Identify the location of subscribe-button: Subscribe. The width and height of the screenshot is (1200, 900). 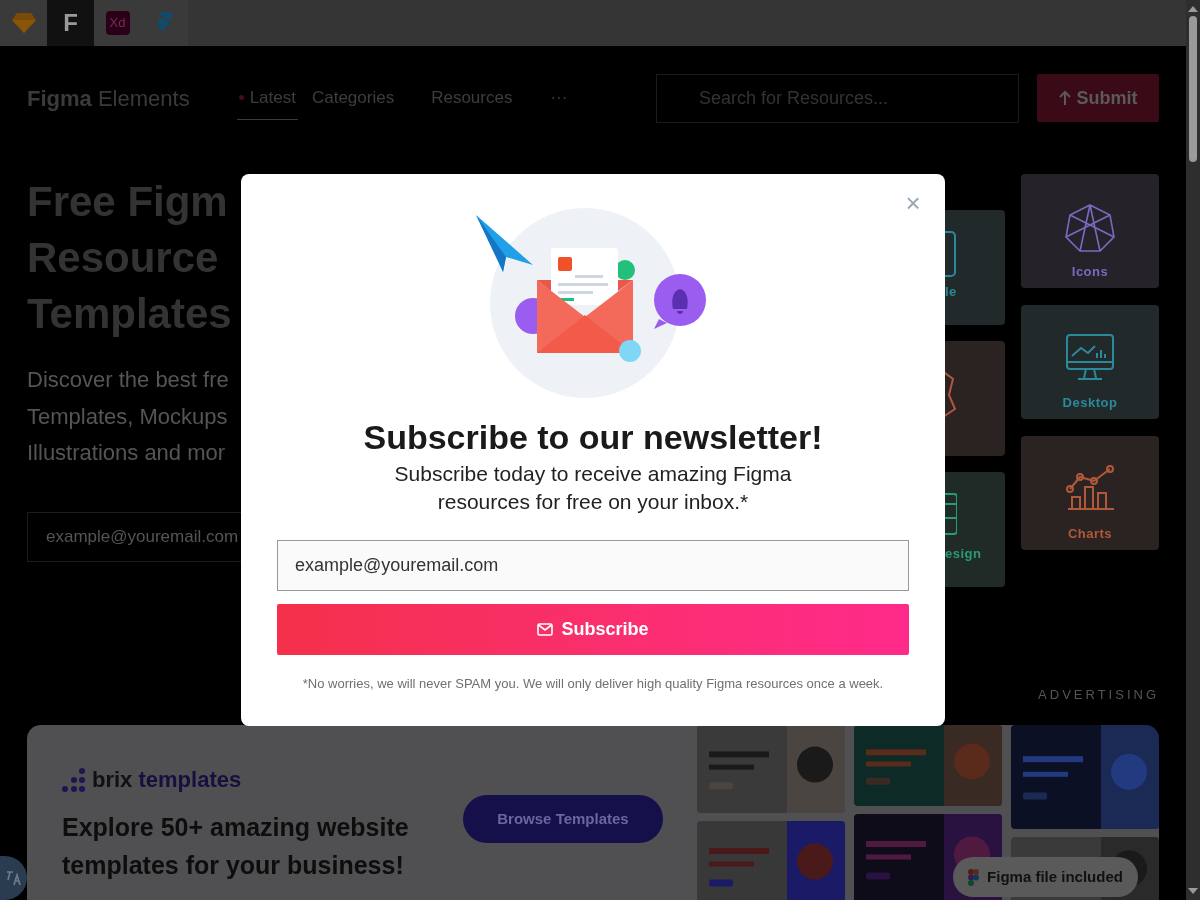
(593, 629).